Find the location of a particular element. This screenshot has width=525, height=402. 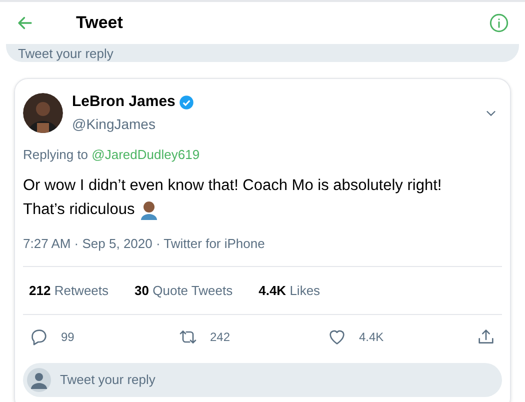

replying-to-text: Replying to @JaredDudley619 is located at coordinates (112, 155).